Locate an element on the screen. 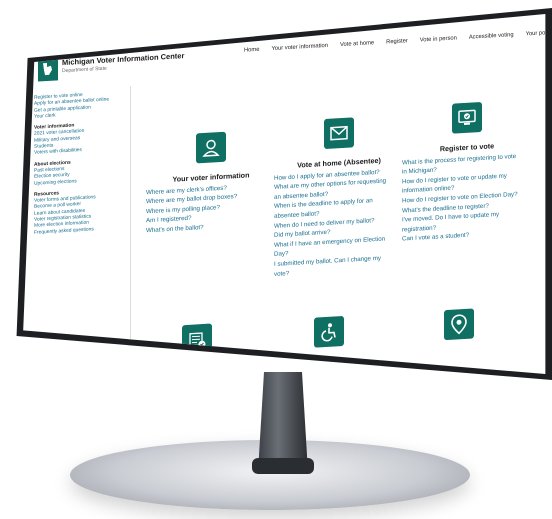 The width and height of the screenshot is (552, 519). monitor-stand-joint is located at coordinates (283, 466).